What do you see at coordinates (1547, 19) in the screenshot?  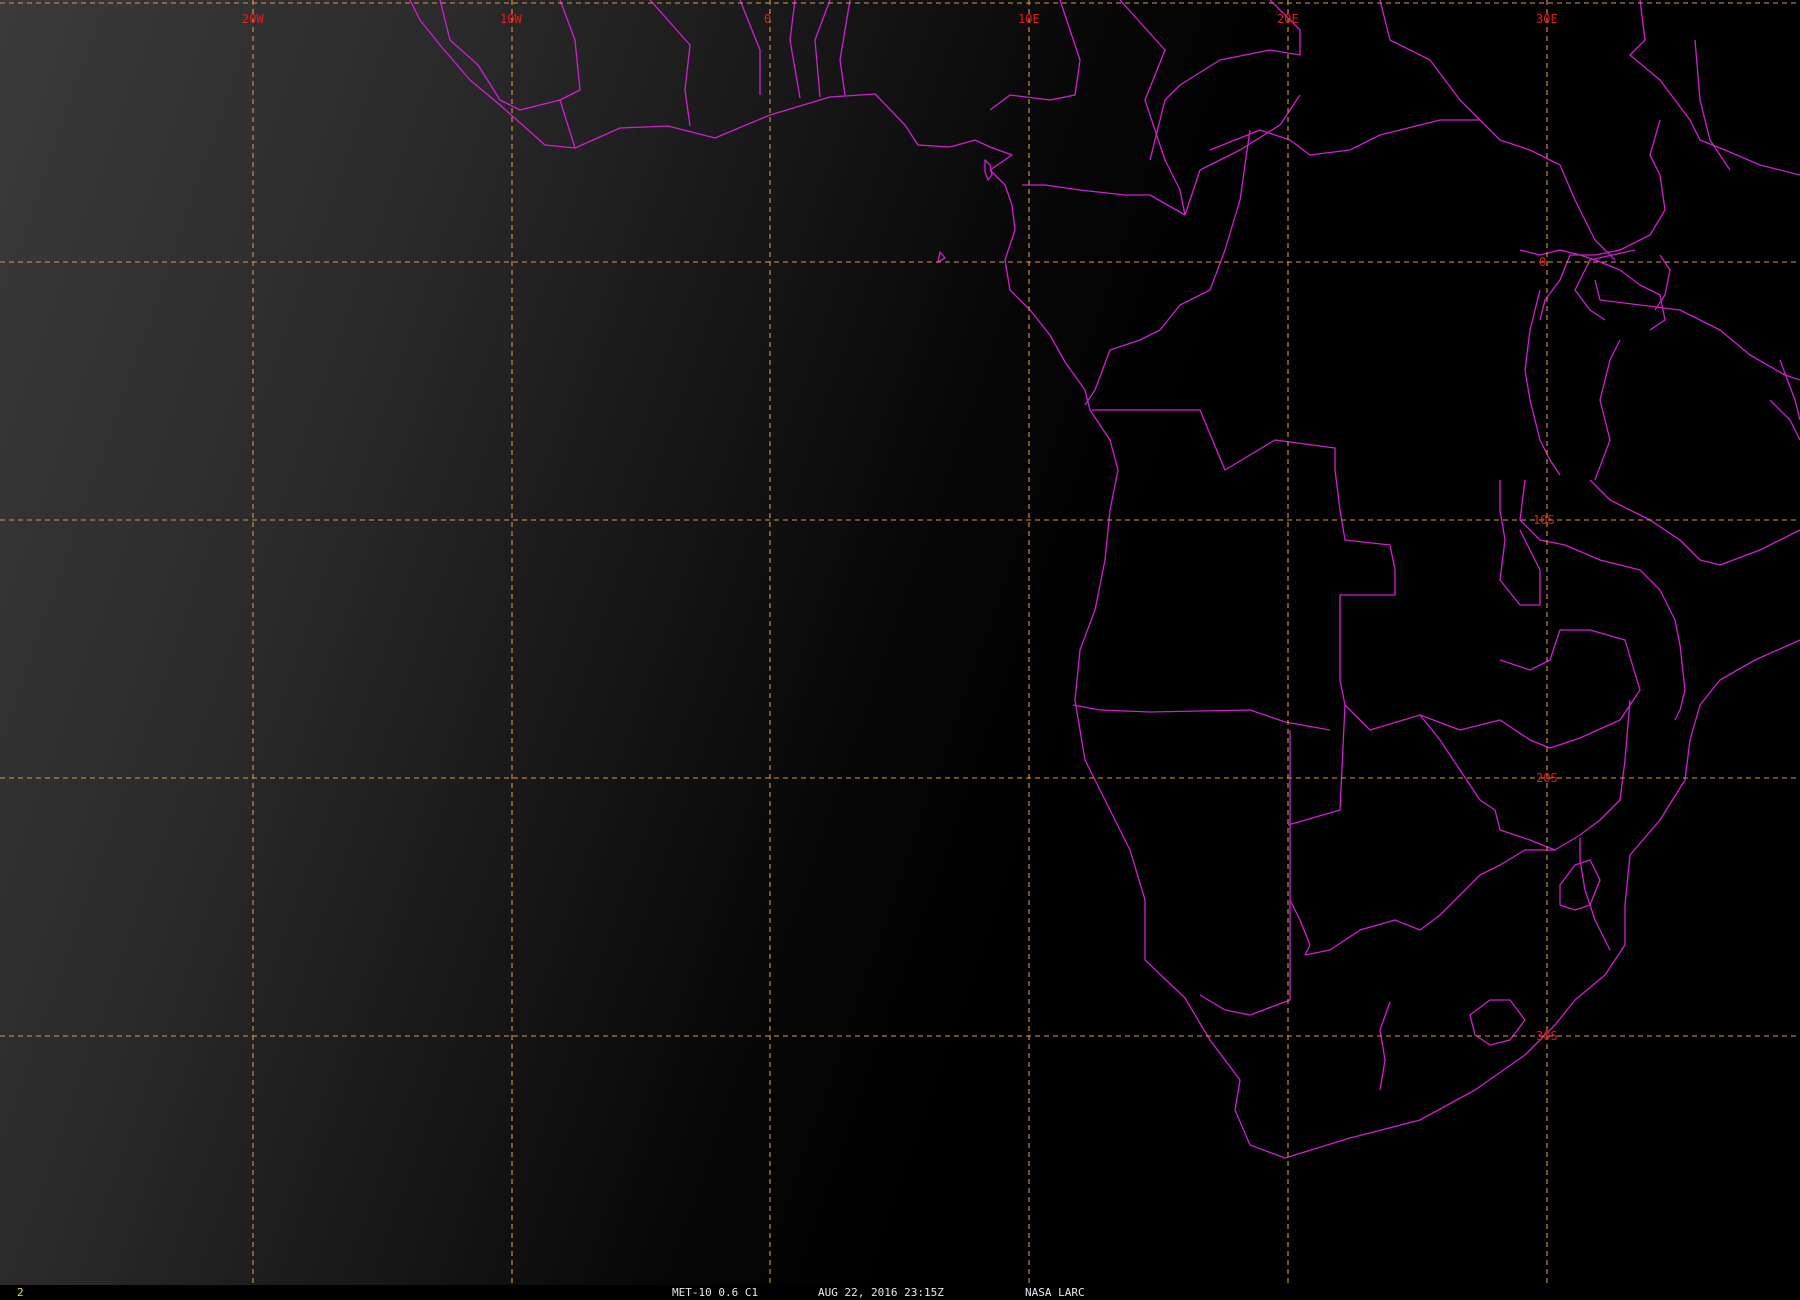 I see `lon-label-30E: 30E` at bounding box center [1547, 19].